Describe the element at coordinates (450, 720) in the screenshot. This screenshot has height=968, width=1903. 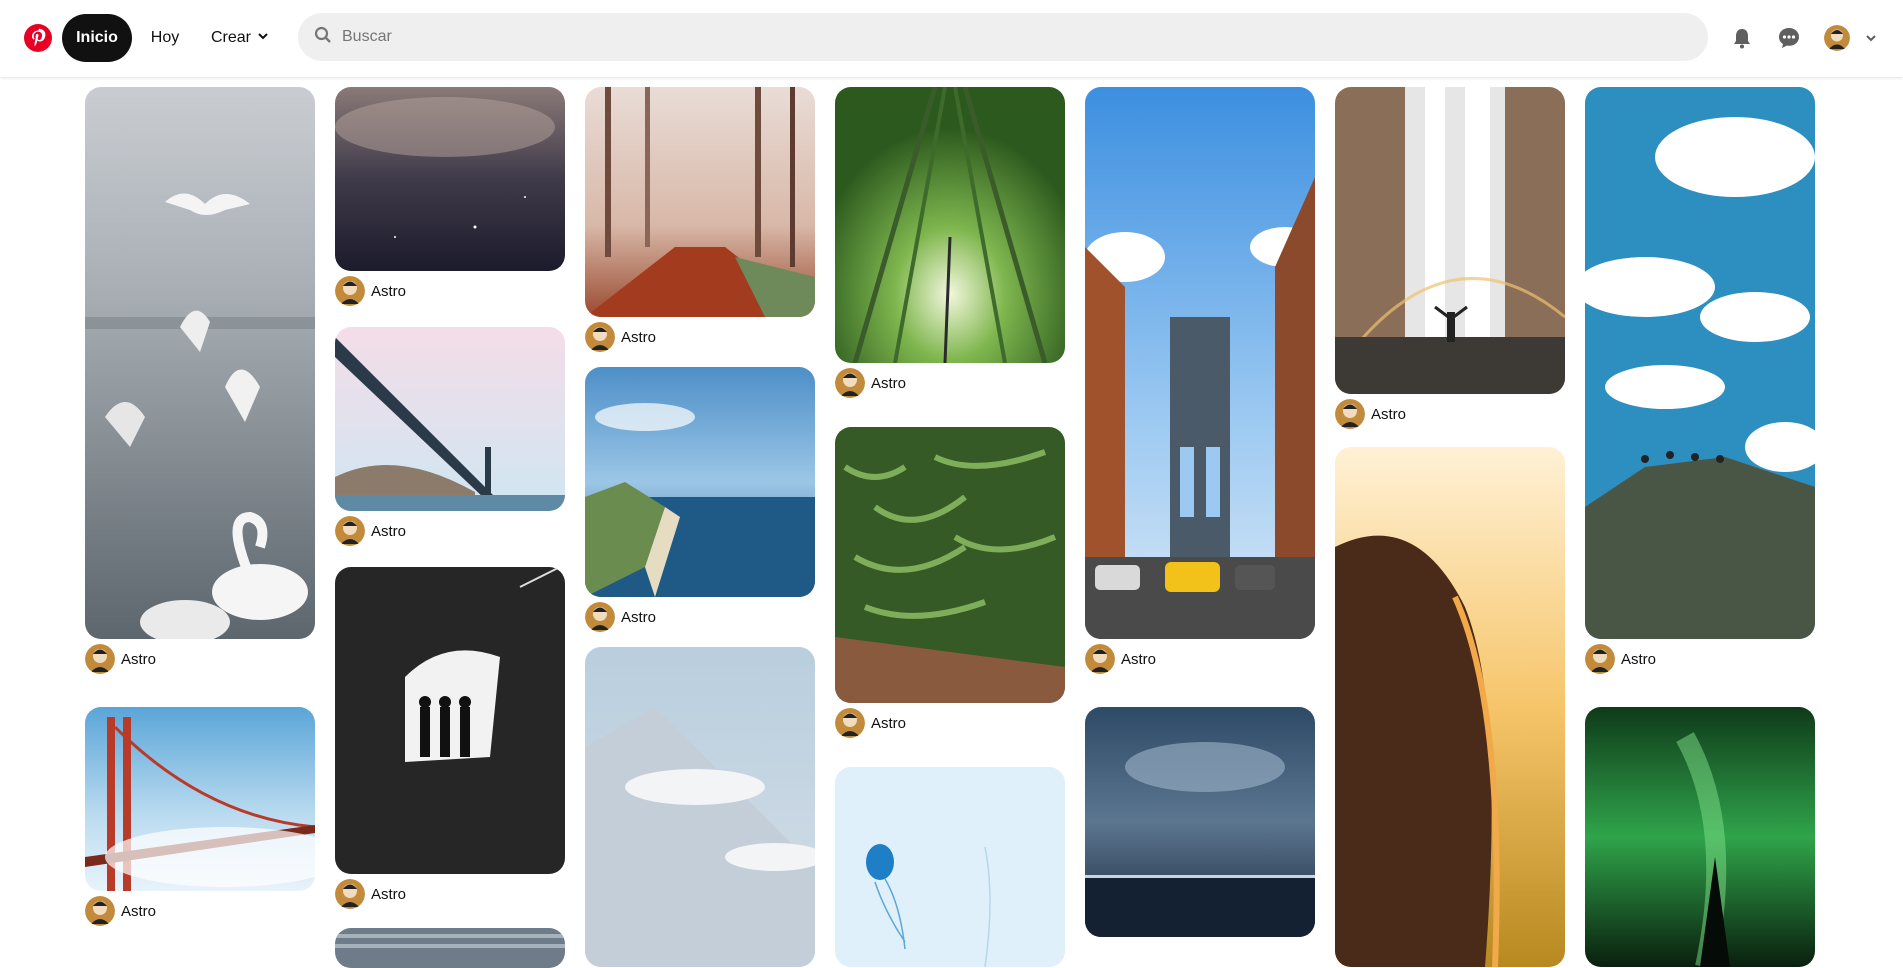
I see `pin-image-tunnel-silhouettes` at that location.